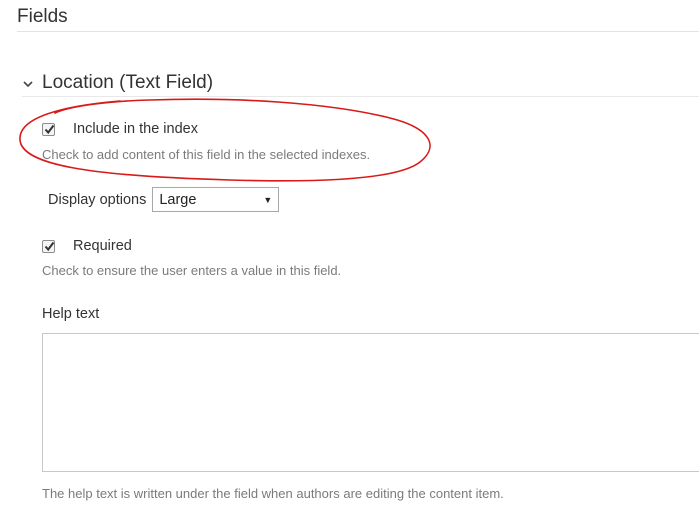  I want to click on section-divider, so click(360, 96).